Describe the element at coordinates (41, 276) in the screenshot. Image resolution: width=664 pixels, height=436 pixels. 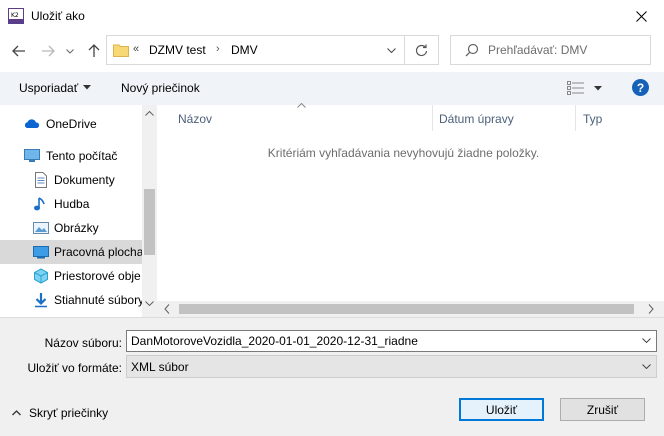
I see `3d-objects-icon` at that location.